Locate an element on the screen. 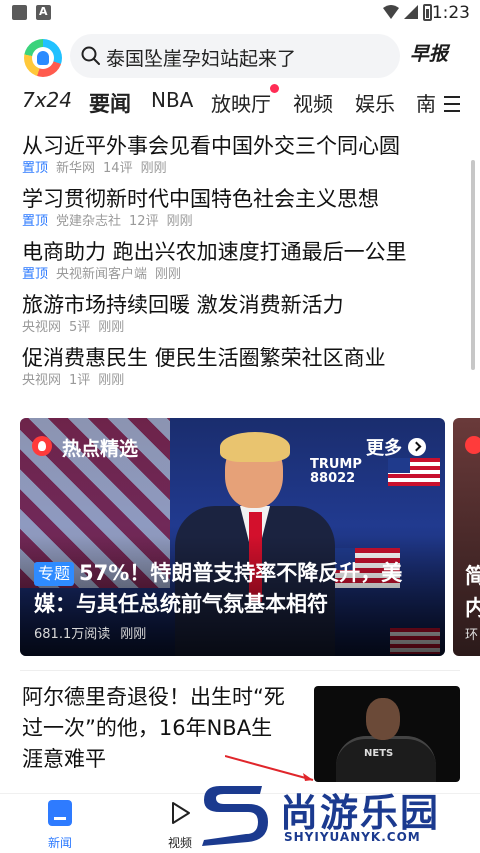 Image resolution: width=480 pixels, height=853 pixels. tab-important: 要闻 is located at coordinates (110, 103).